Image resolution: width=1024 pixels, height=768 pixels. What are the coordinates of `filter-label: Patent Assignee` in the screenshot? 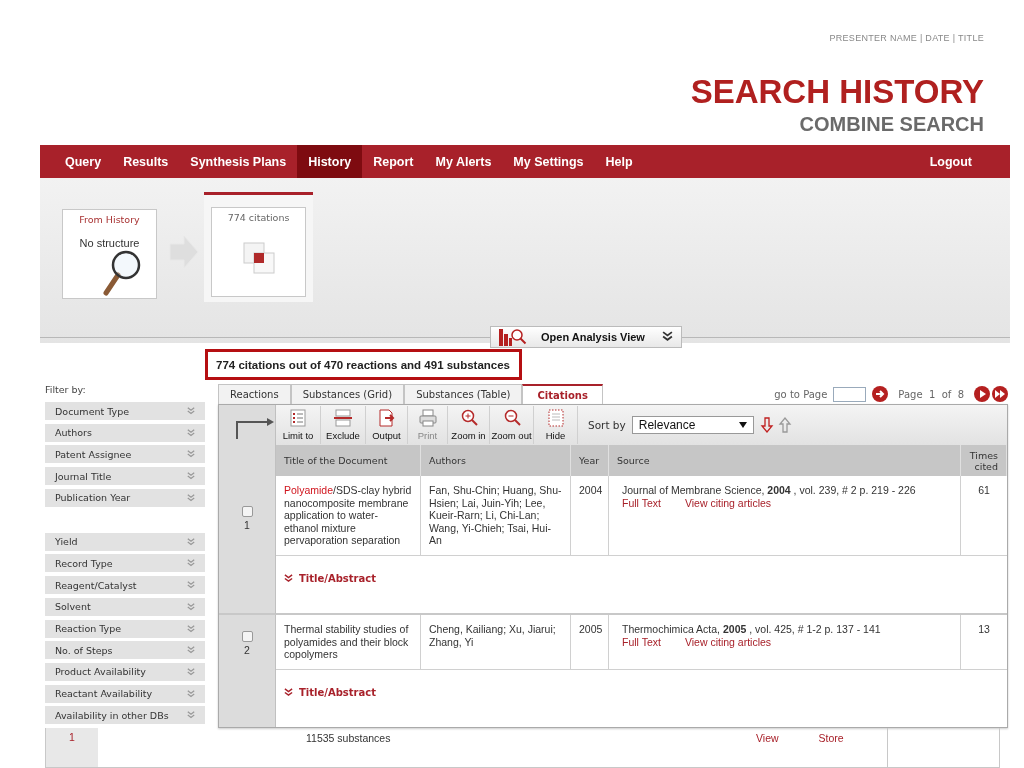 It's located at (93, 454).